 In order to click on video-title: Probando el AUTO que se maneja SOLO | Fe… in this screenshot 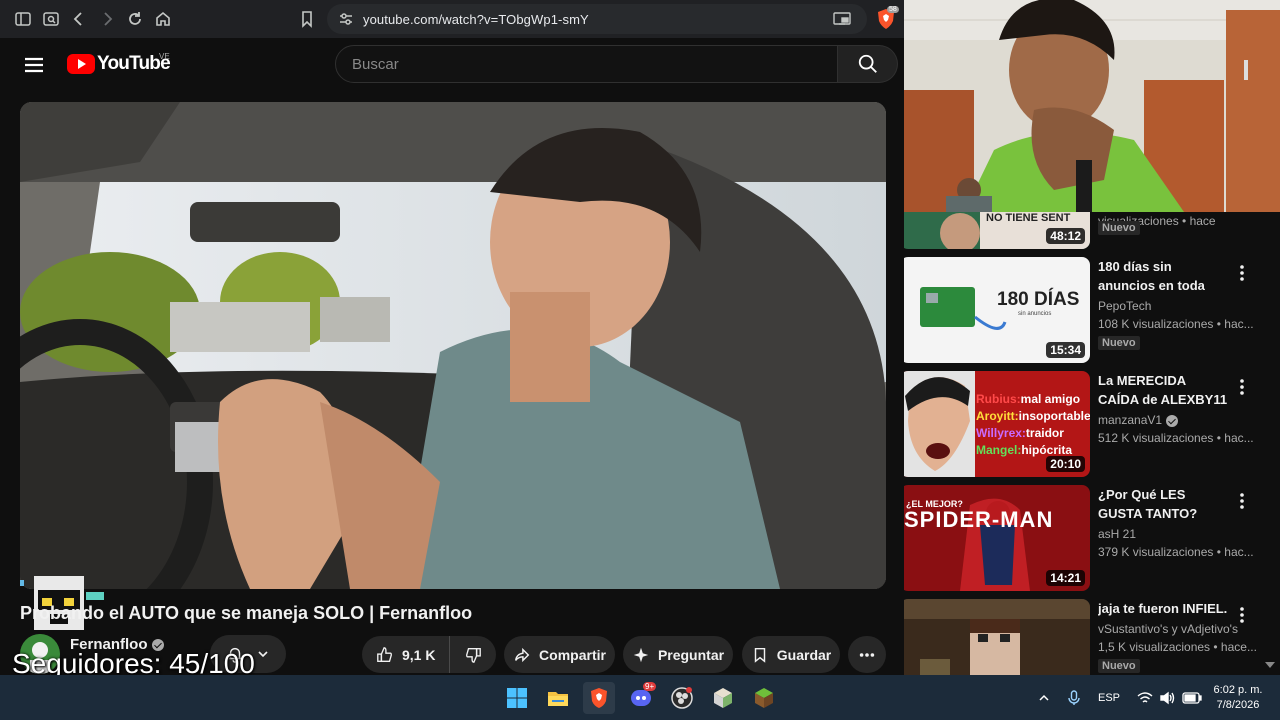, I will do `click(246, 613)`.